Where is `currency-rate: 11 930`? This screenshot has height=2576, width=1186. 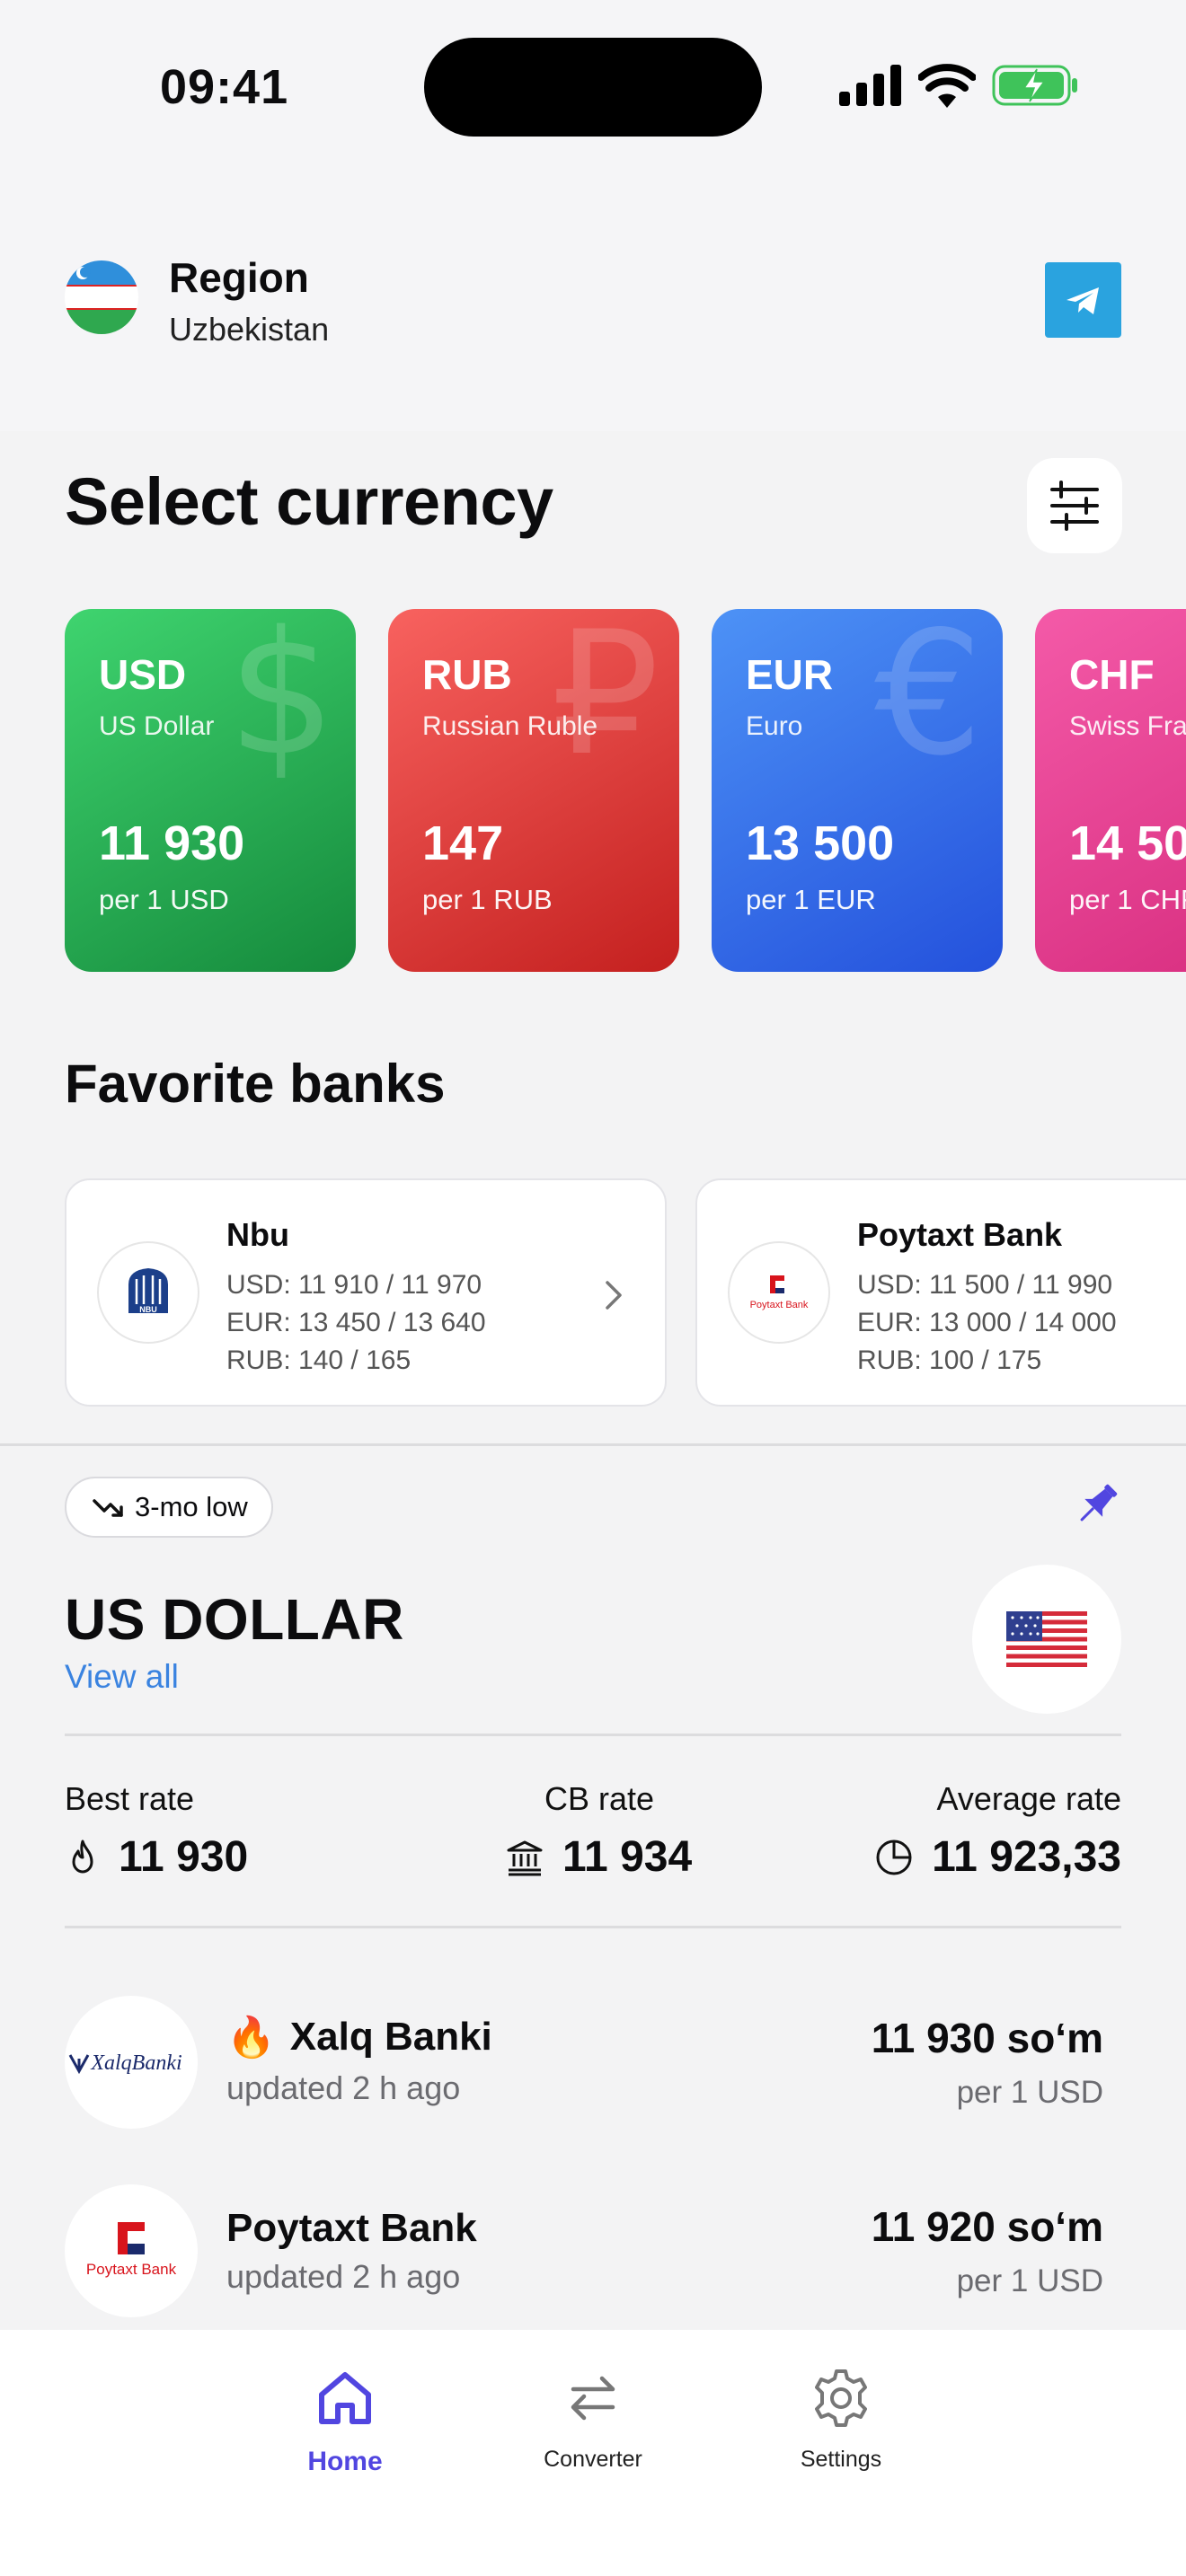 currency-rate: 11 930 is located at coordinates (172, 843).